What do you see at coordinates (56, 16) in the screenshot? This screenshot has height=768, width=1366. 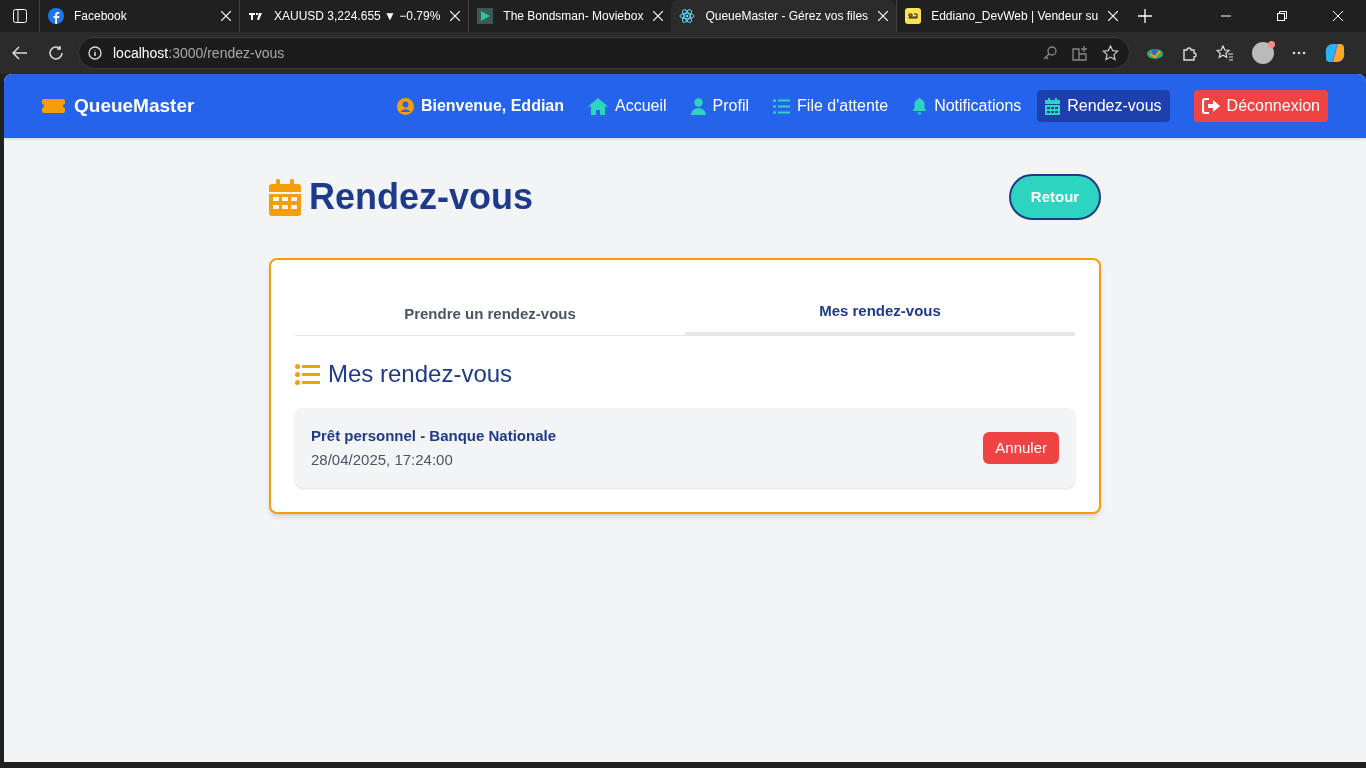 I see `f-logo-icon` at bounding box center [56, 16].